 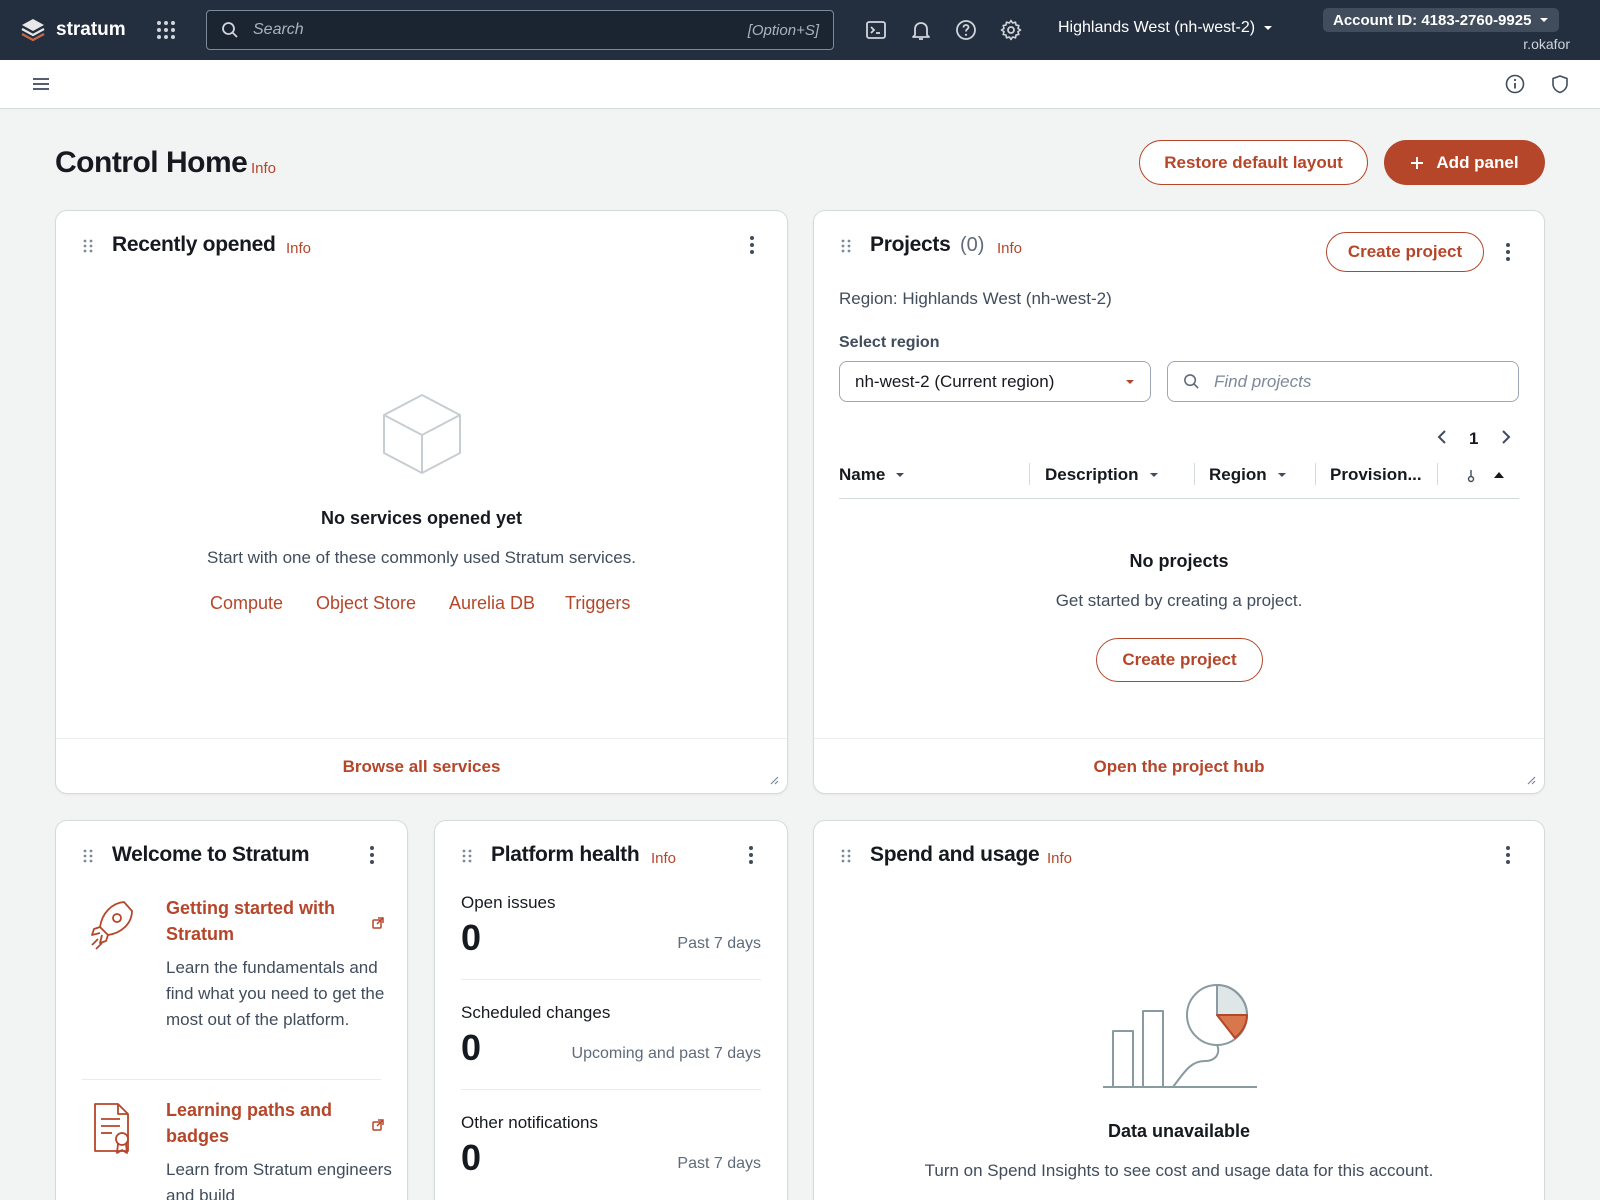 I want to click on settings-caret-icon, so click(x=1471, y=476).